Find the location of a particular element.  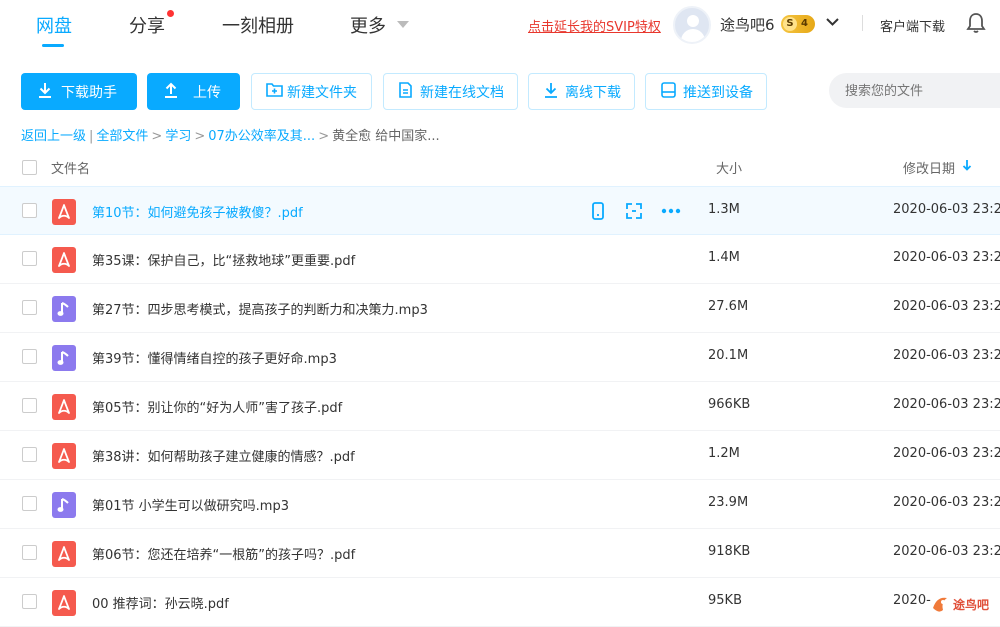

upload-label: 上传 is located at coordinates (207, 92).